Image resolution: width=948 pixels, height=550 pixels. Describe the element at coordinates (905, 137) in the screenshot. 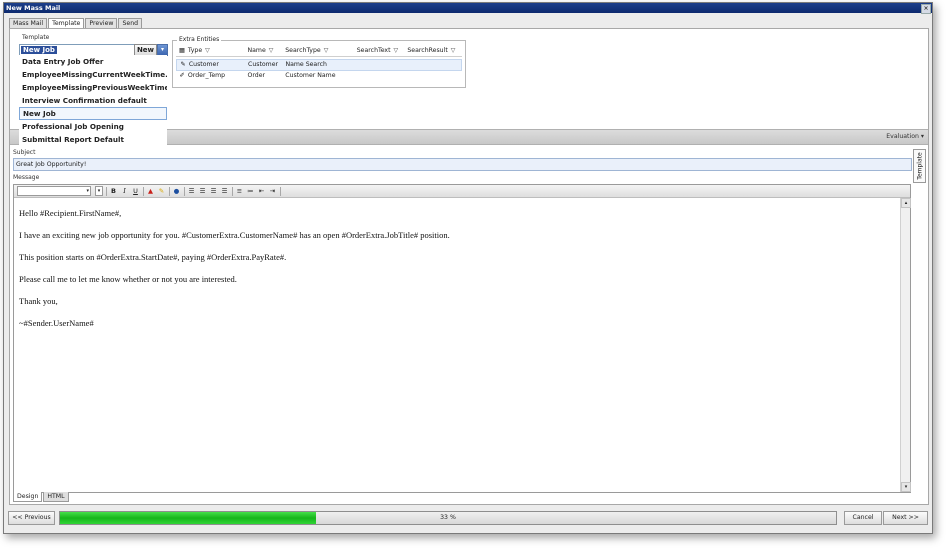

I see `evaluation-dropdown: Evaluation ▾` at that location.